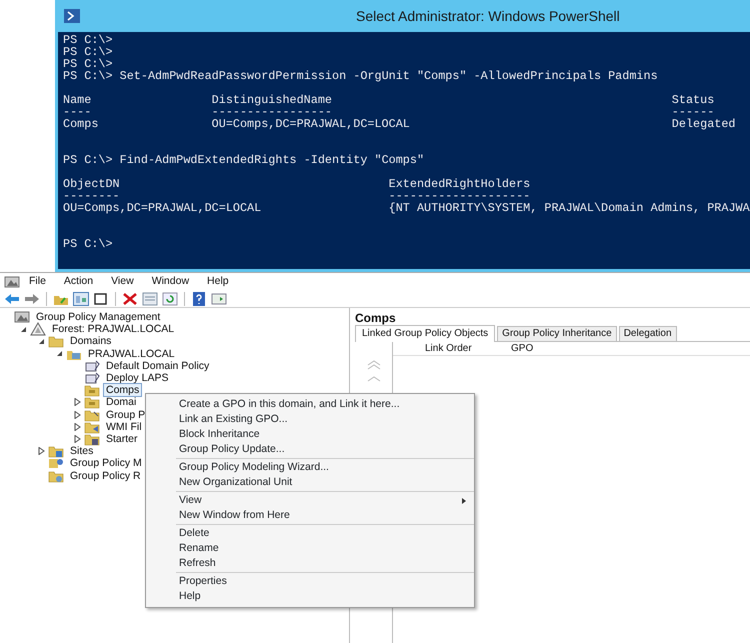 This screenshot has height=643, width=750. What do you see at coordinates (244, 160) in the screenshot?
I see `console-line: PS C:\> Find-AdmPwdExtendedRights -Identity "Comps"` at bounding box center [244, 160].